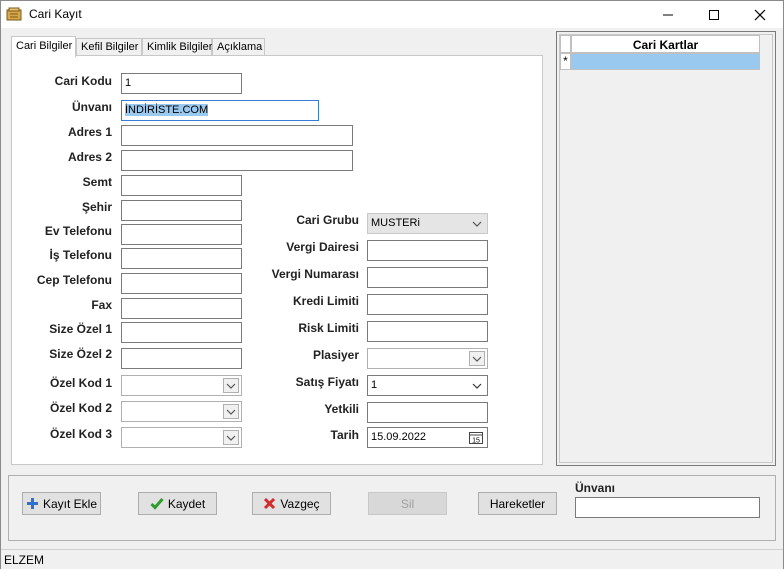  I want to click on grid-new-row-cell, so click(665, 61).